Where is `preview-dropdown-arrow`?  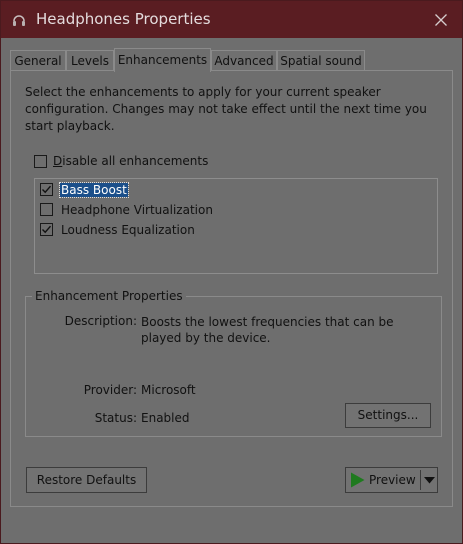
preview-dropdown-arrow is located at coordinates (429, 480).